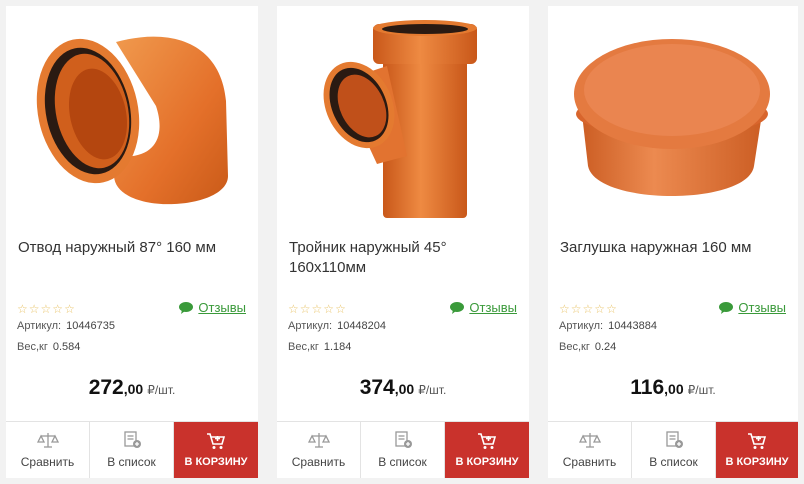  Describe the element at coordinates (633, 326) in the screenshot. I see `sku-value: 10443884` at that location.